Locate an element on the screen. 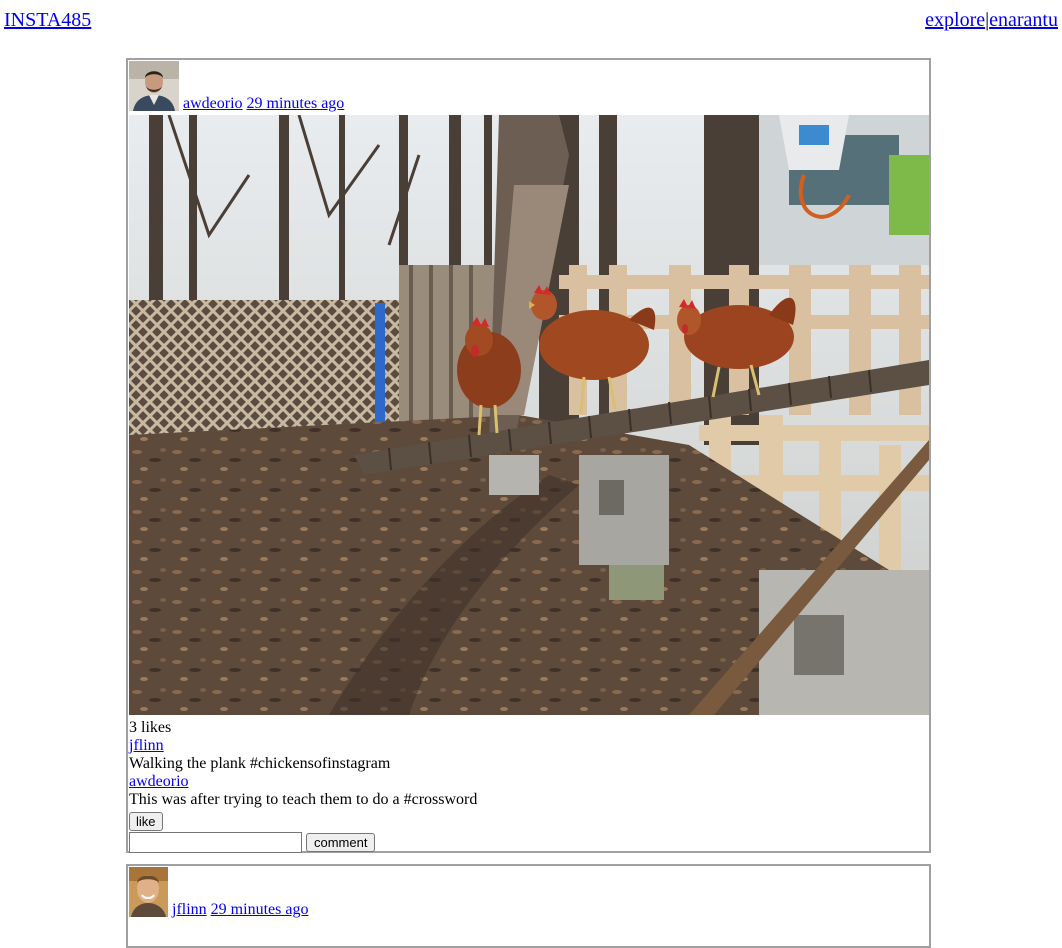 The width and height of the screenshot is (1062, 948). post-card: jflinn 29 minutes ago is located at coordinates (528, 906).